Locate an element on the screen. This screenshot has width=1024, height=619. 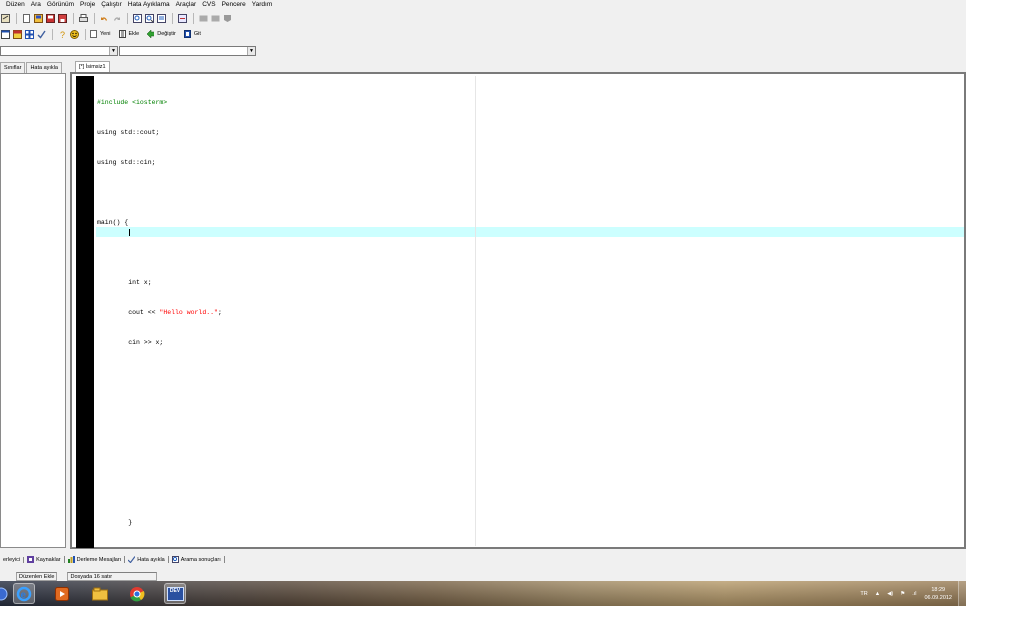
media-player-icon is located at coordinates (62, 593).